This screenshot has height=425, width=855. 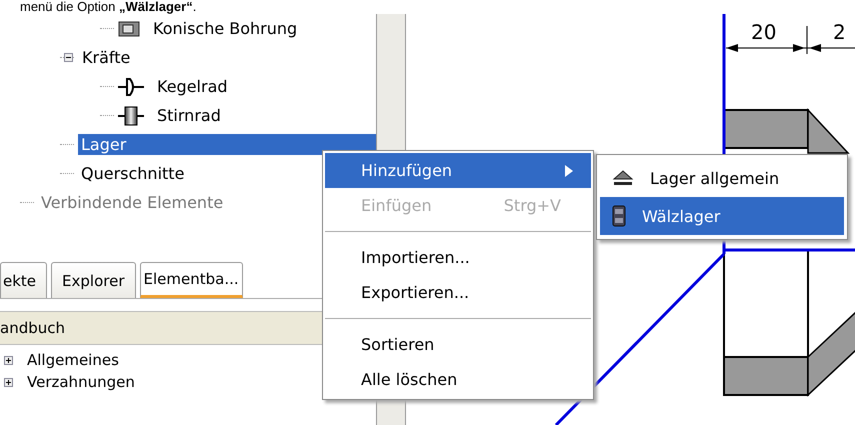 What do you see at coordinates (192, 86) in the screenshot?
I see `tree-item: Kegelrad` at bounding box center [192, 86].